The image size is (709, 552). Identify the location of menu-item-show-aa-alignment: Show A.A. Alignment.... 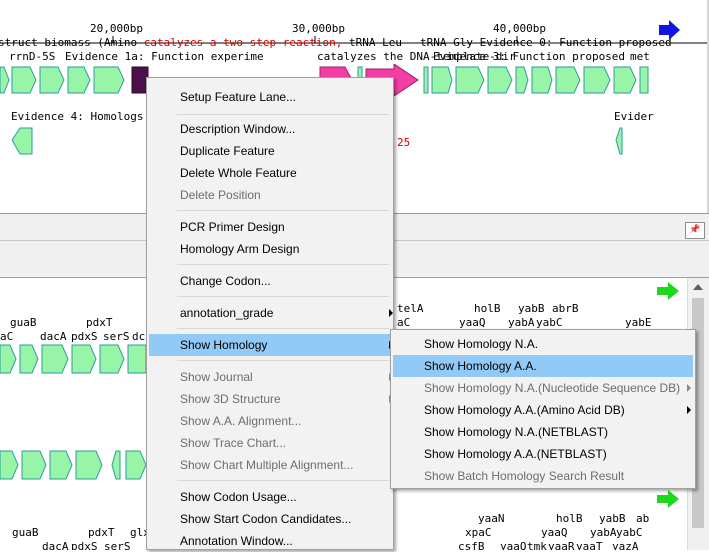
(241, 421).